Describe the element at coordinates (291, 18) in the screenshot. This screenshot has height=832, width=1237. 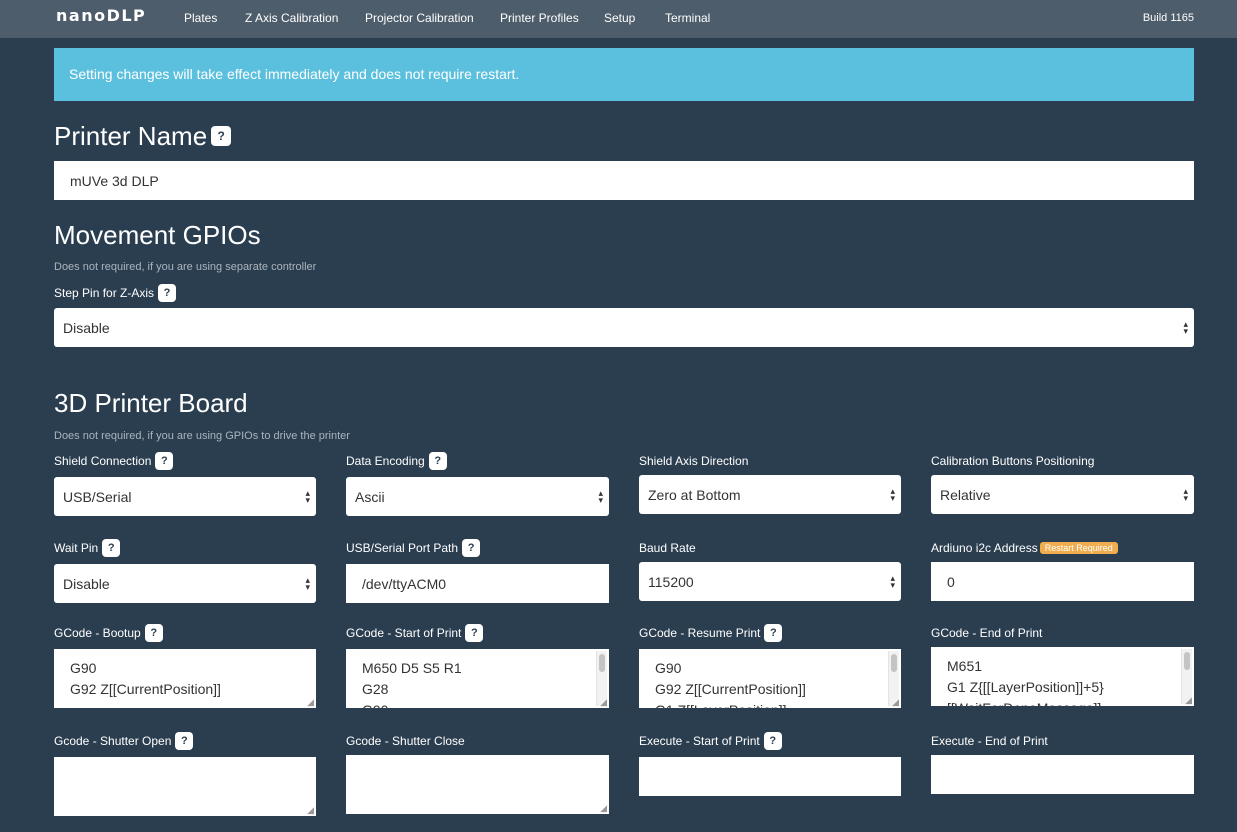
I see `nav-link-z-axis-calibration: Z Axis Calibration` at that location.